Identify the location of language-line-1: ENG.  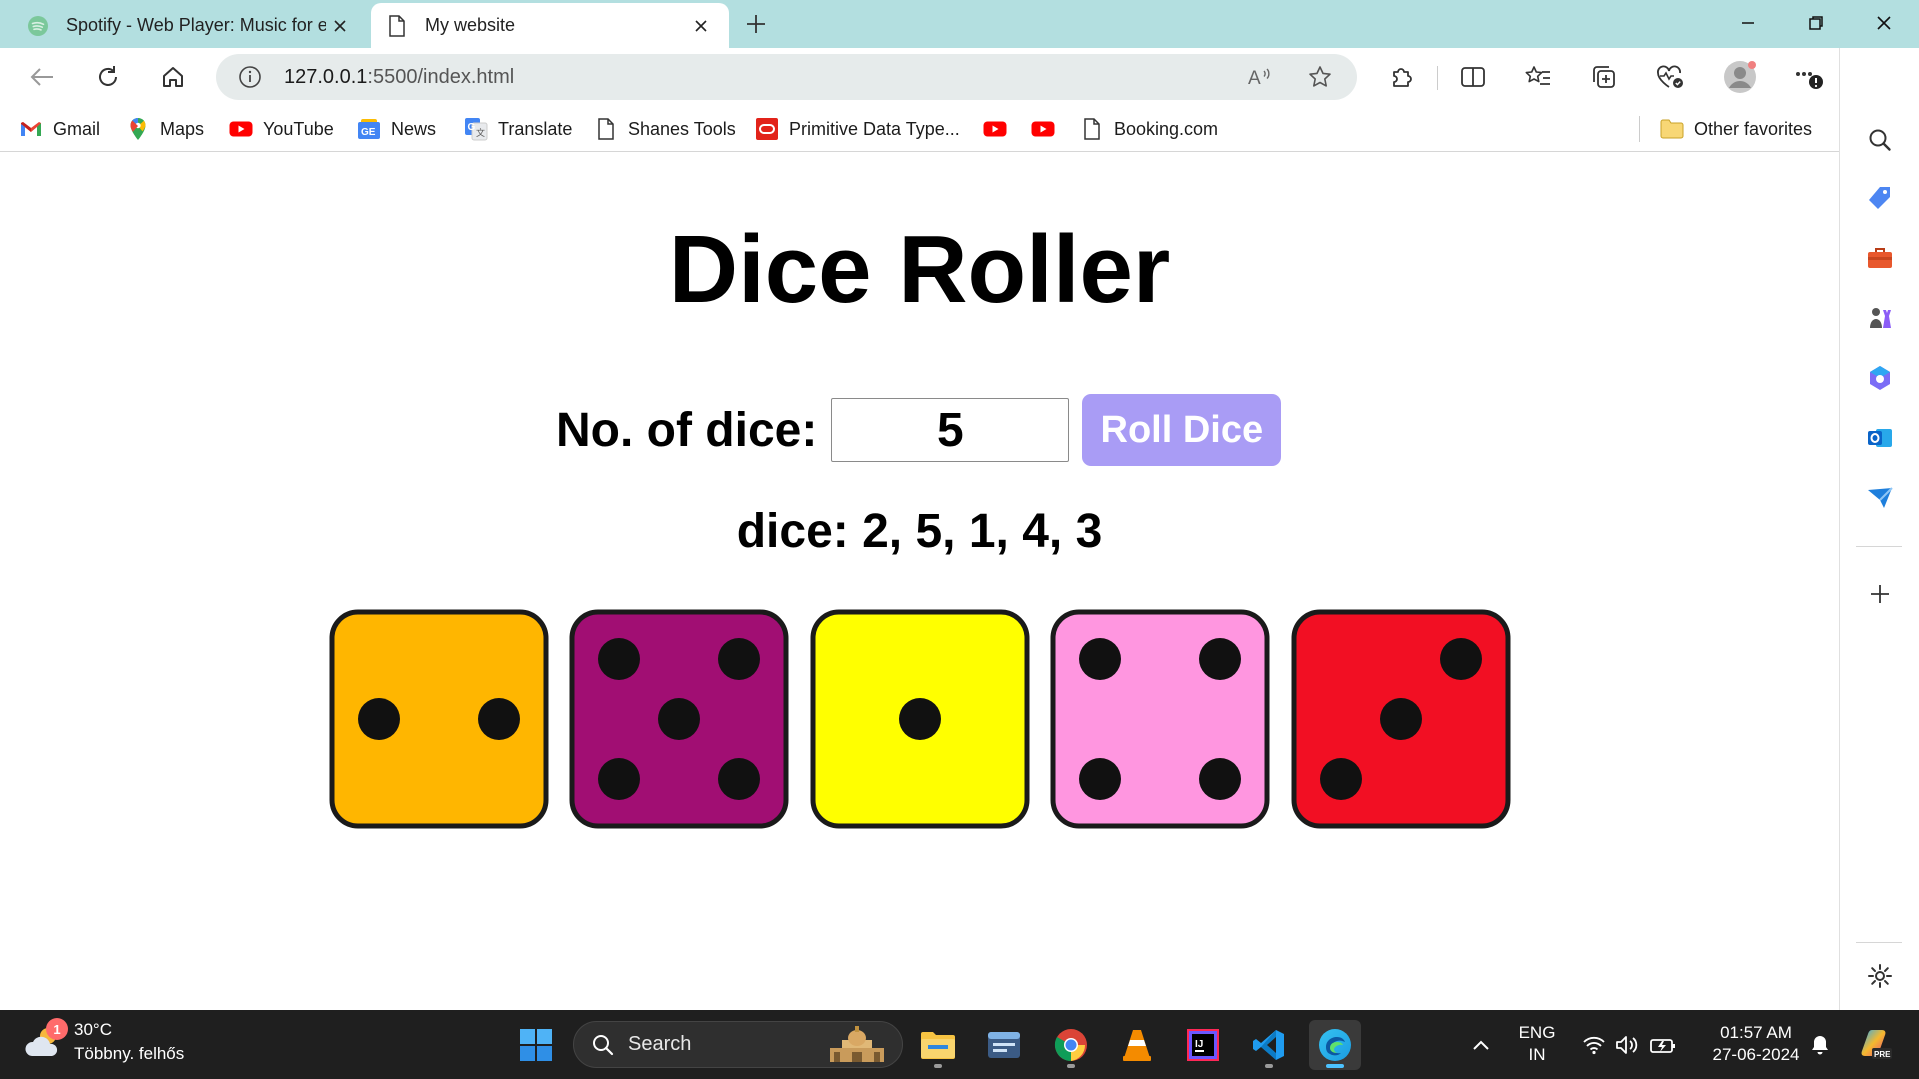
(1537, 1032).